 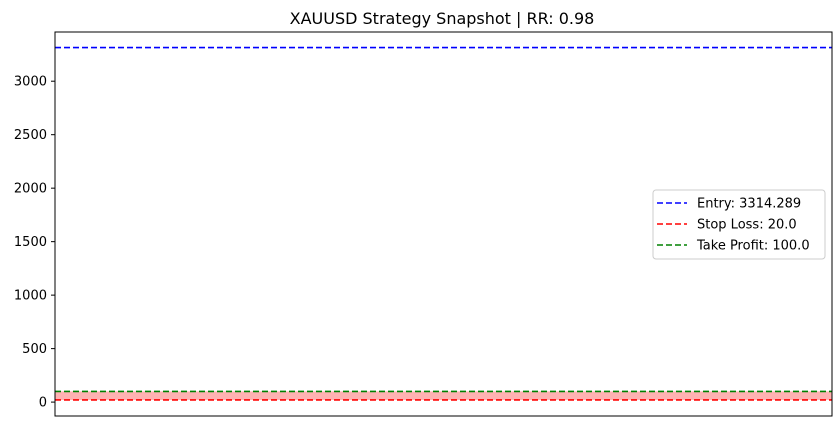 What do you see at coordinates (34, 349) in the screenshot?
I see `y-tick-label-1: 500` at bounding box center [34, 349].